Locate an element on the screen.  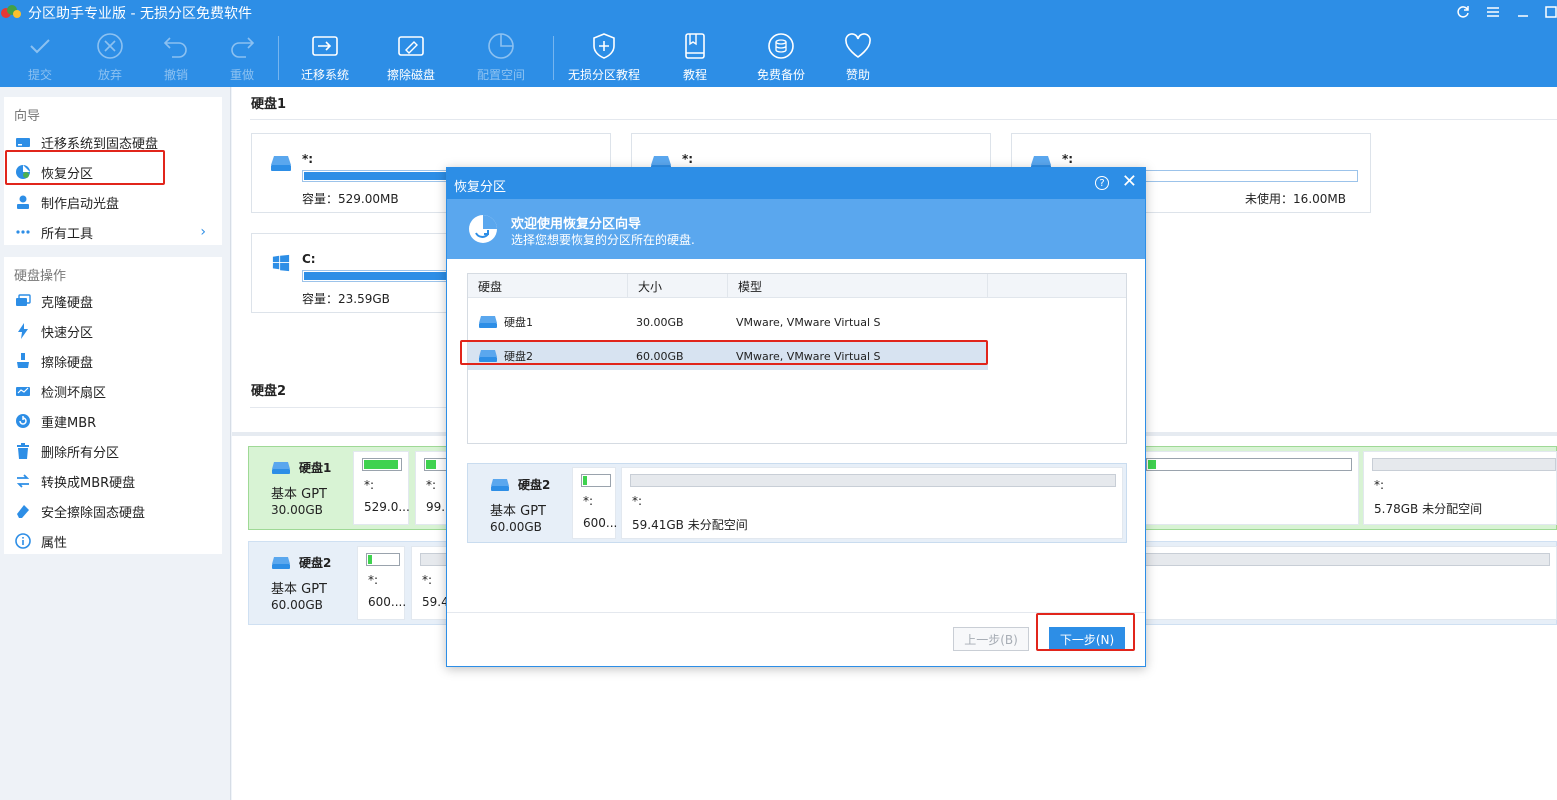
dialog-header: 欢迎使用恢复分区向导 选择您想要恢复的分区所在的硬盘. is located at coordinates (796, 229).